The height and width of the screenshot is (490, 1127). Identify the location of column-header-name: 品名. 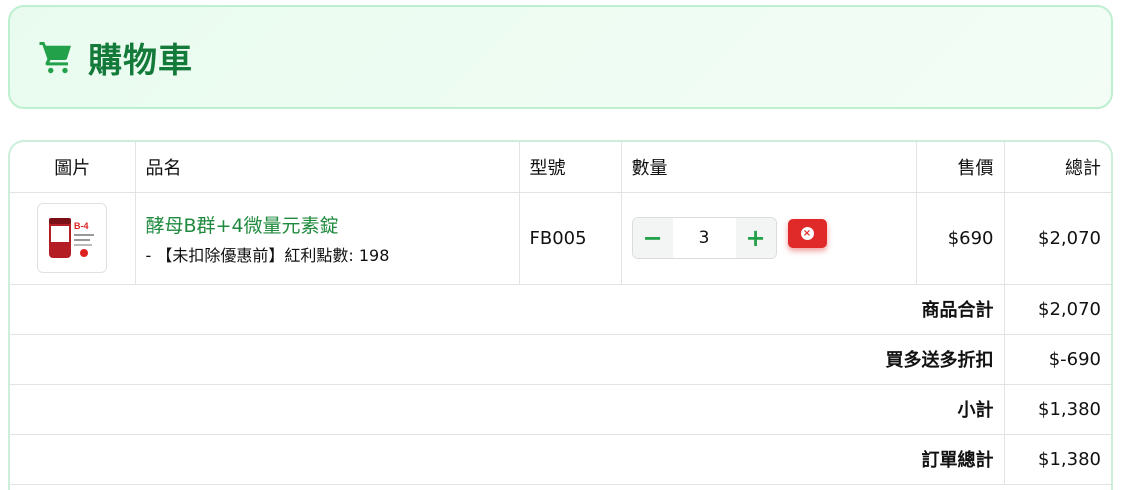
(327, 167).